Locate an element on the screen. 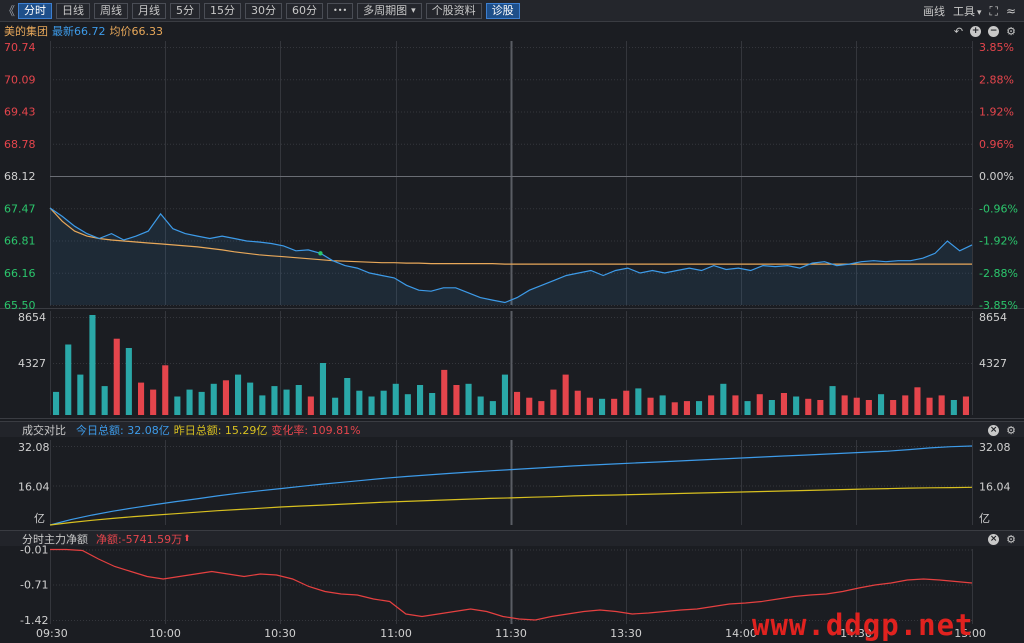 This screenshot has height=643, width=1024. percent-tick-label: -2.88% is located at coordinates (998, 273).